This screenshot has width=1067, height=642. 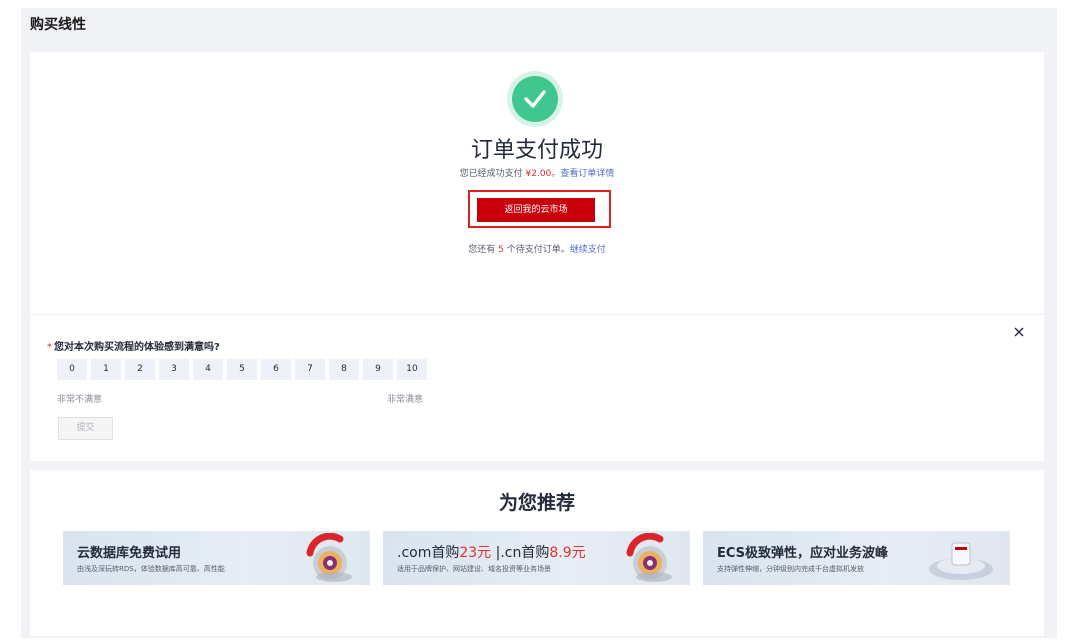 I want to click on banner-price: 8.9元, so click(x=567, y=553).